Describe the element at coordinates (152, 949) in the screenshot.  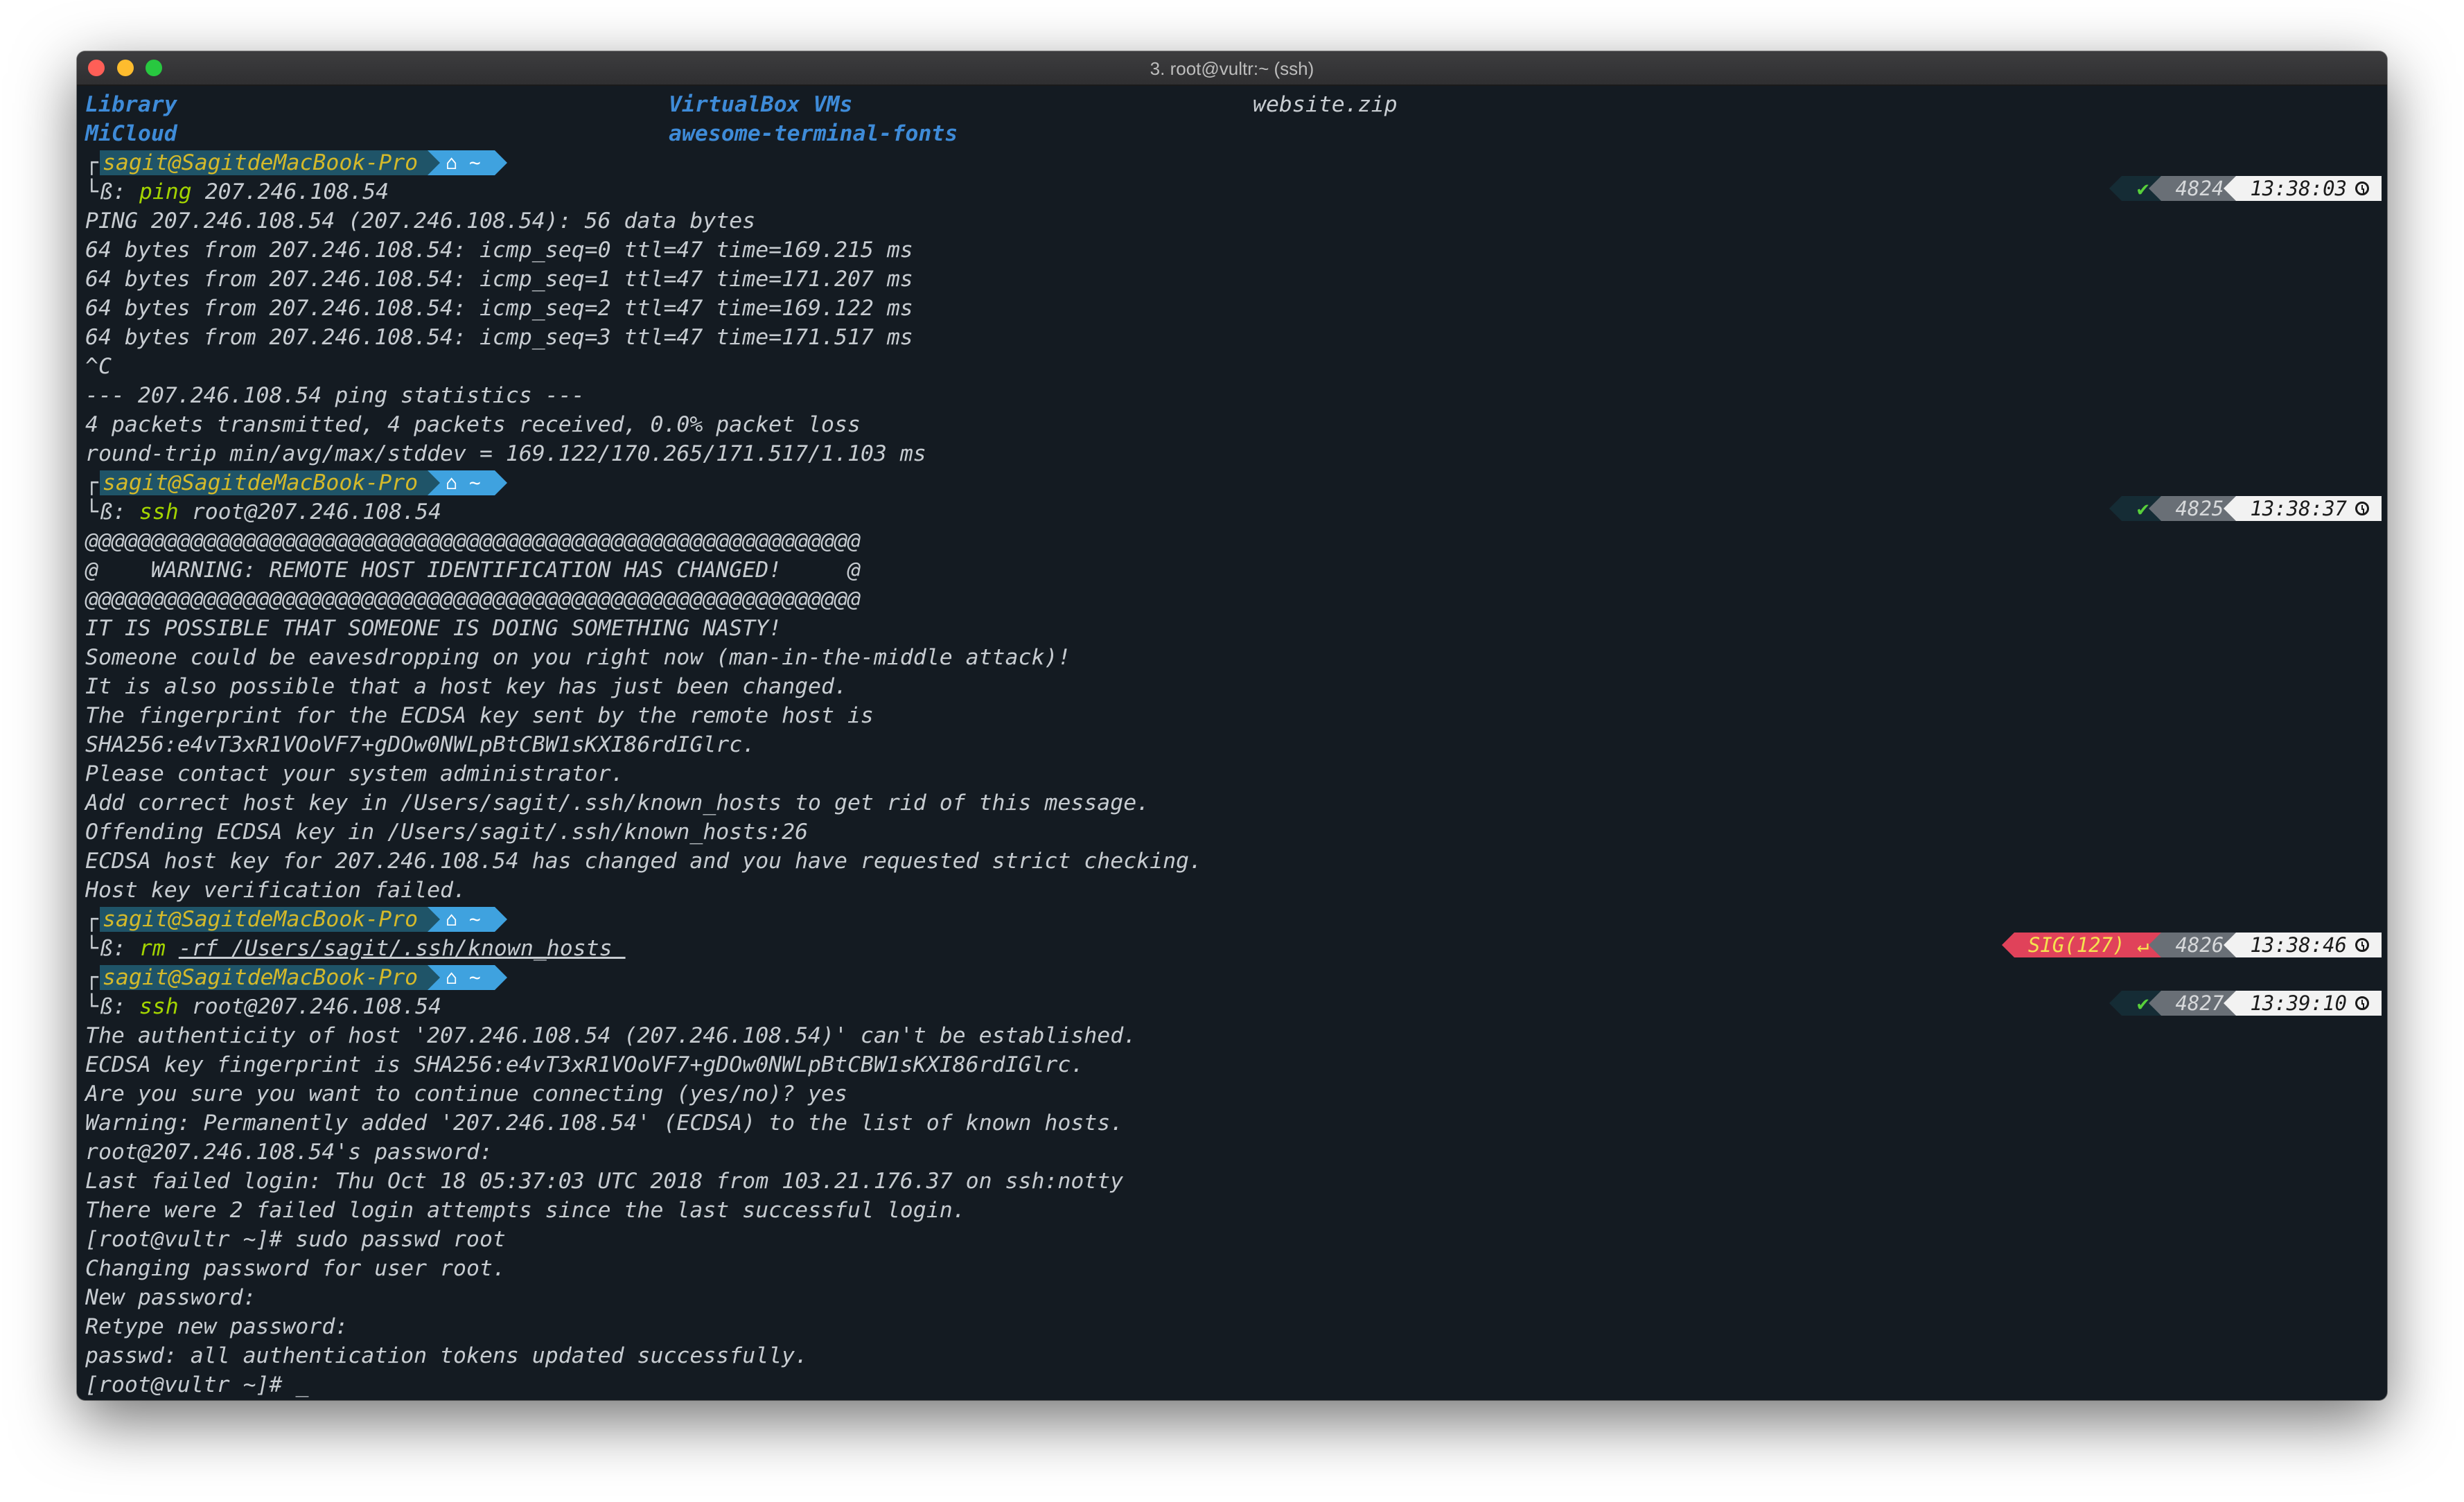
I see `command-name: rm` at that location.